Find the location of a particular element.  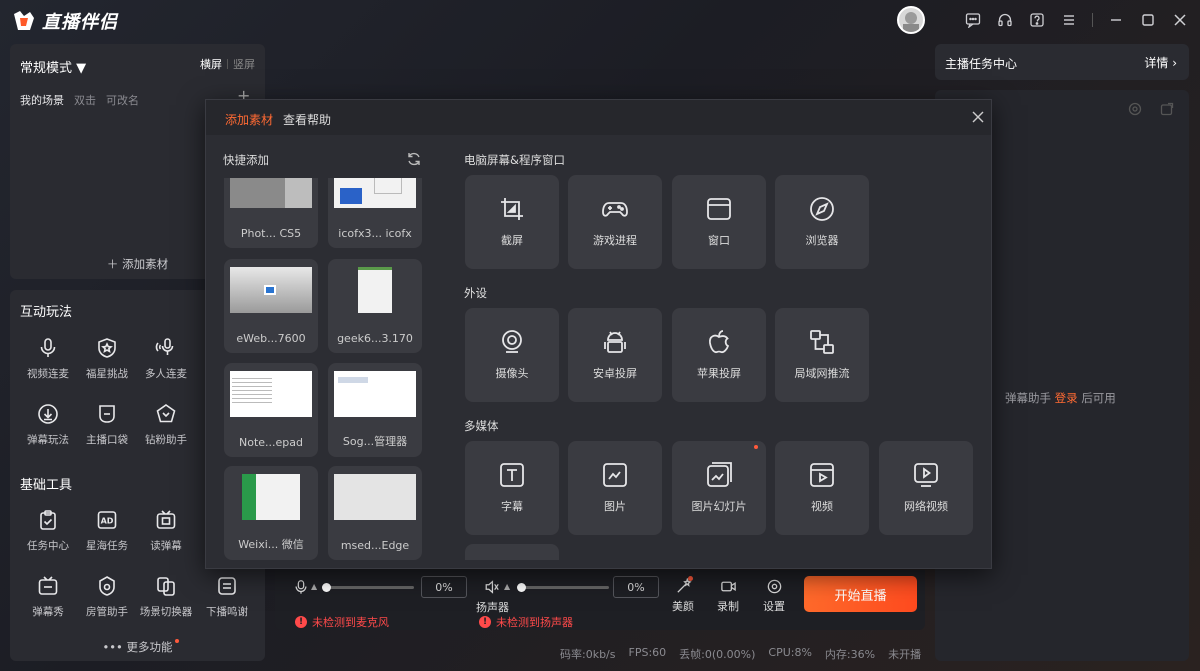

task-detail-link: 详情 › is located at coordinates (1160, 62).